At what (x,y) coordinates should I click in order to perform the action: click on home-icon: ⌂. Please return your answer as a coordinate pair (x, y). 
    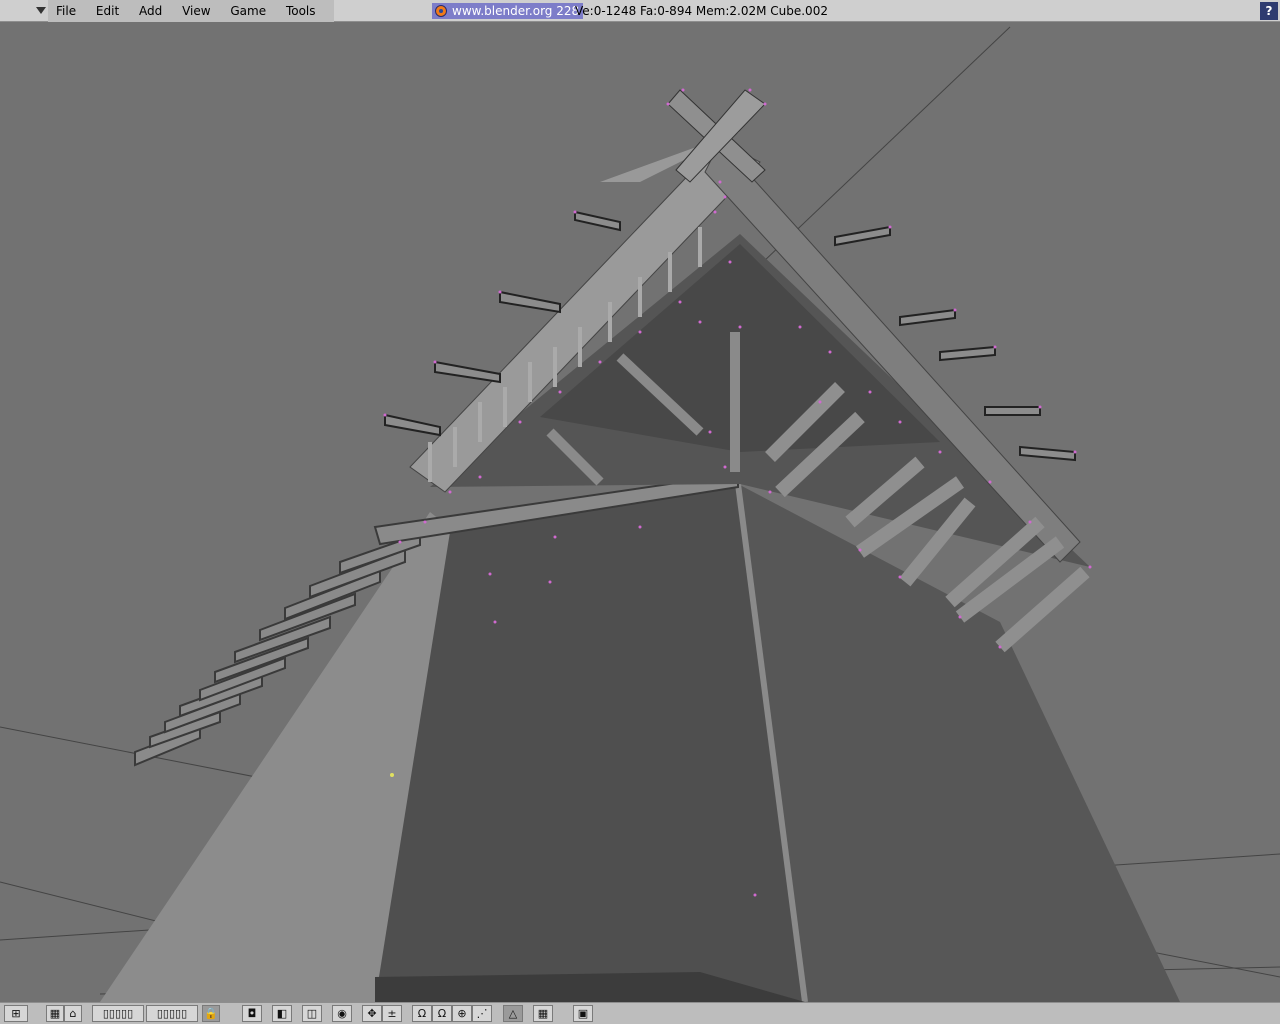
    Looking at the image, I should click on (73, 1013).